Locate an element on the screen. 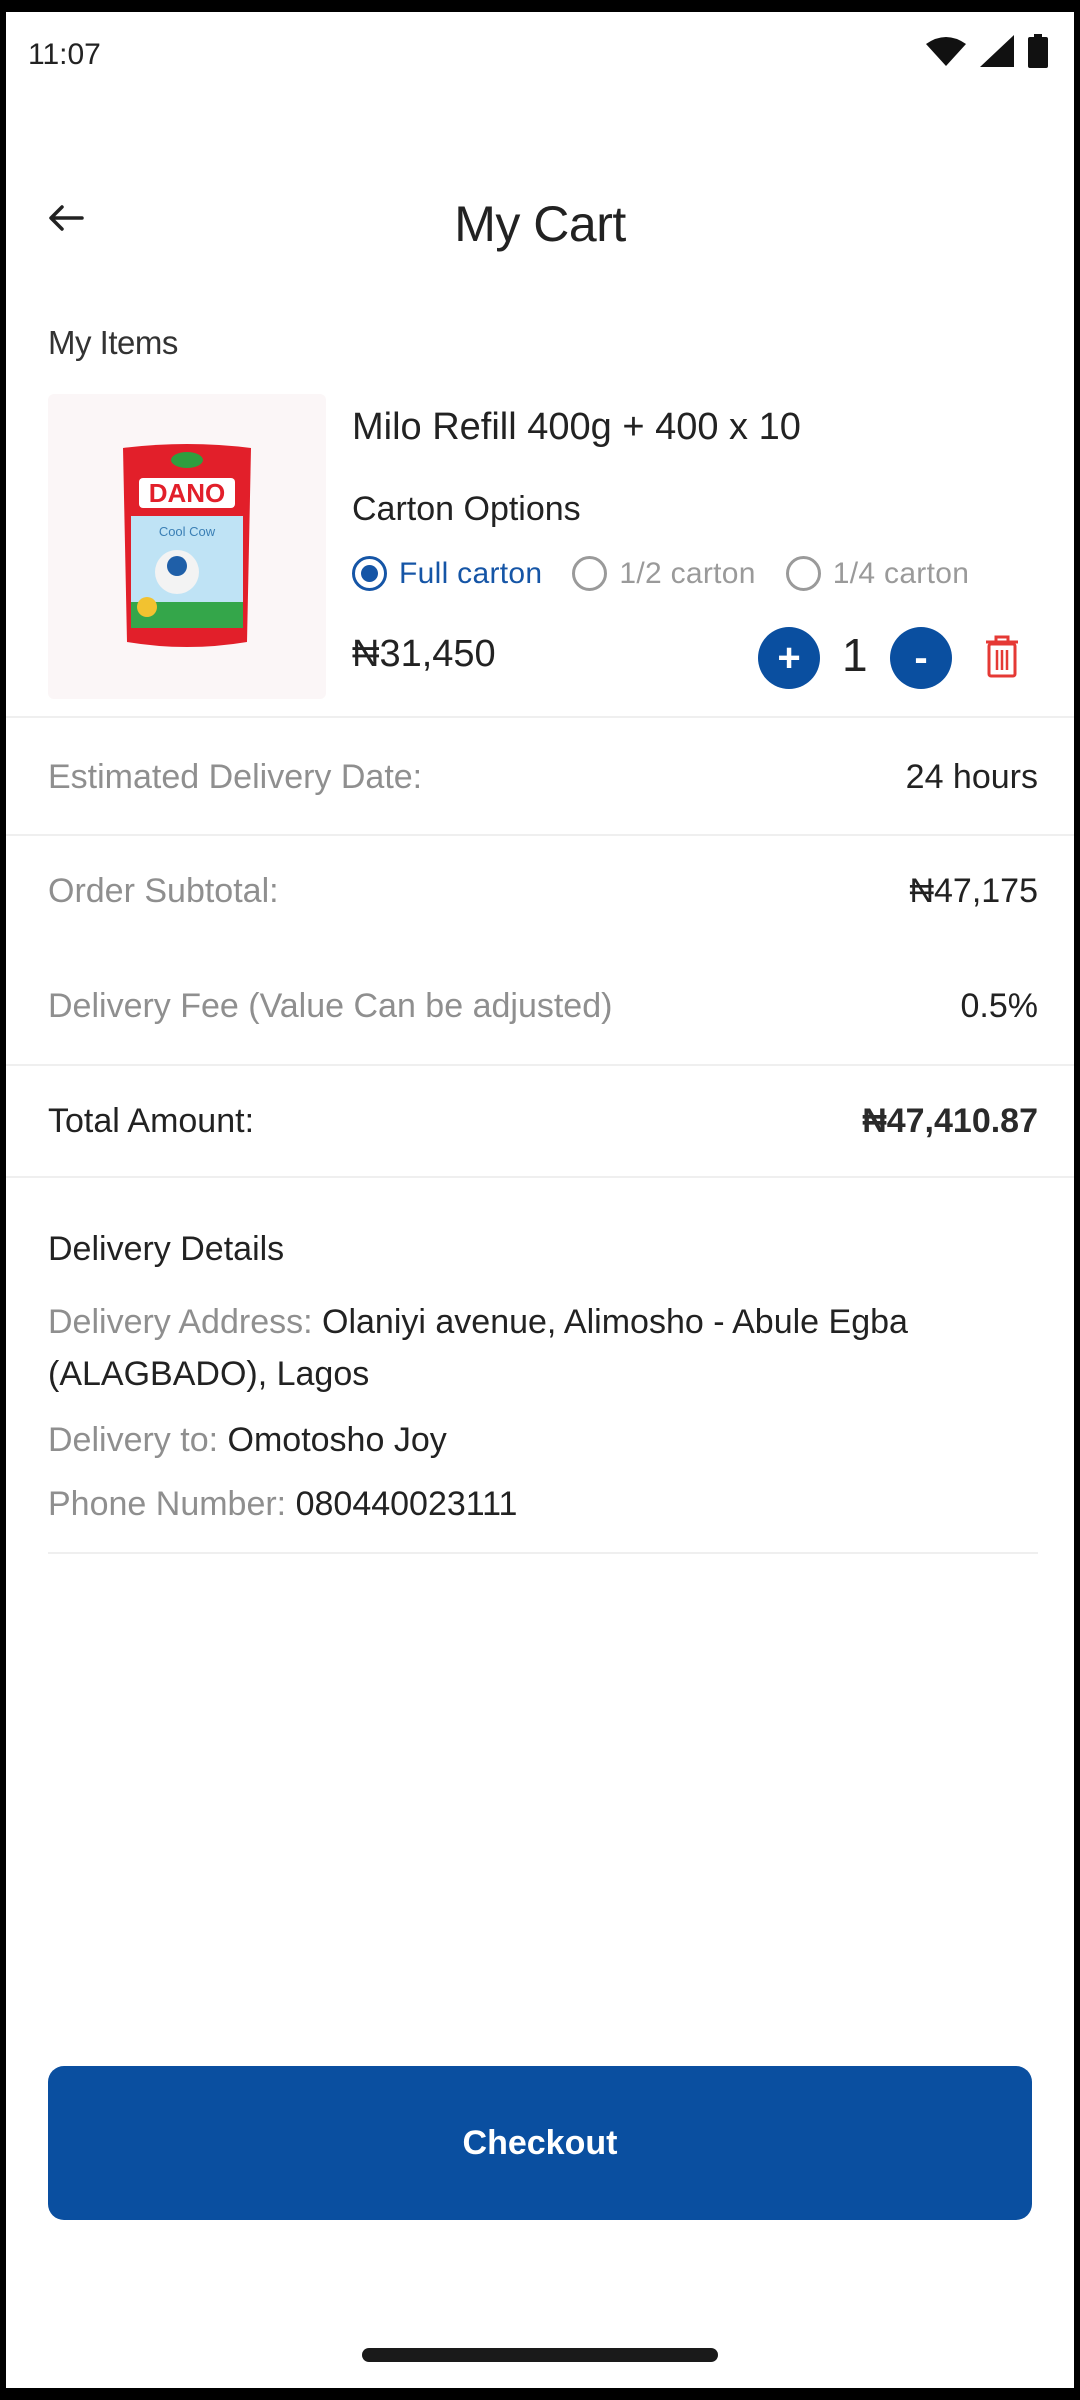 The image size is (1080, 2400). total-row: Total Amount: ₦47,410.87 is located at coordinates (543, 1121).